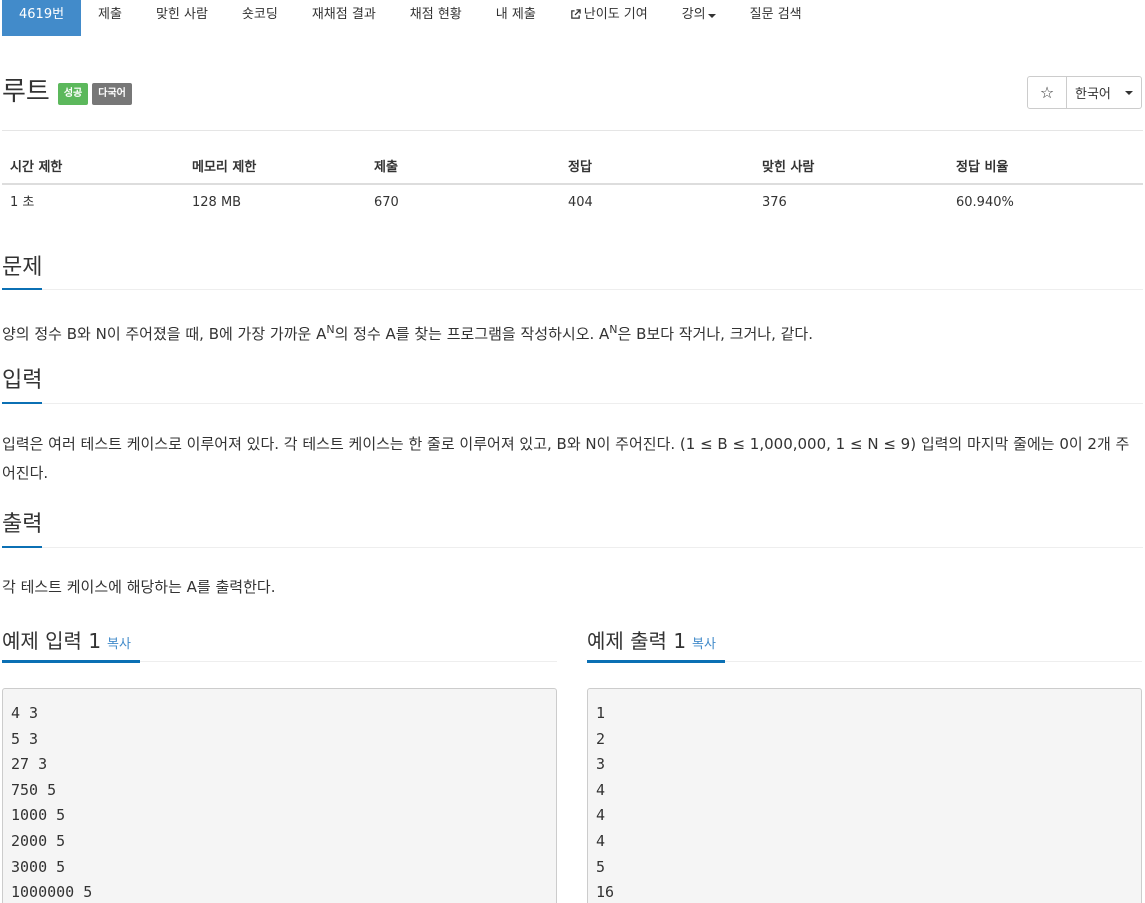 The width and height of the screenshot is (1145, 903). What do you see at coordinates (615, 14) in the screenshot?
I see `tab-difficulty-label: 난이도 기여` at bounding box center [615, 14].